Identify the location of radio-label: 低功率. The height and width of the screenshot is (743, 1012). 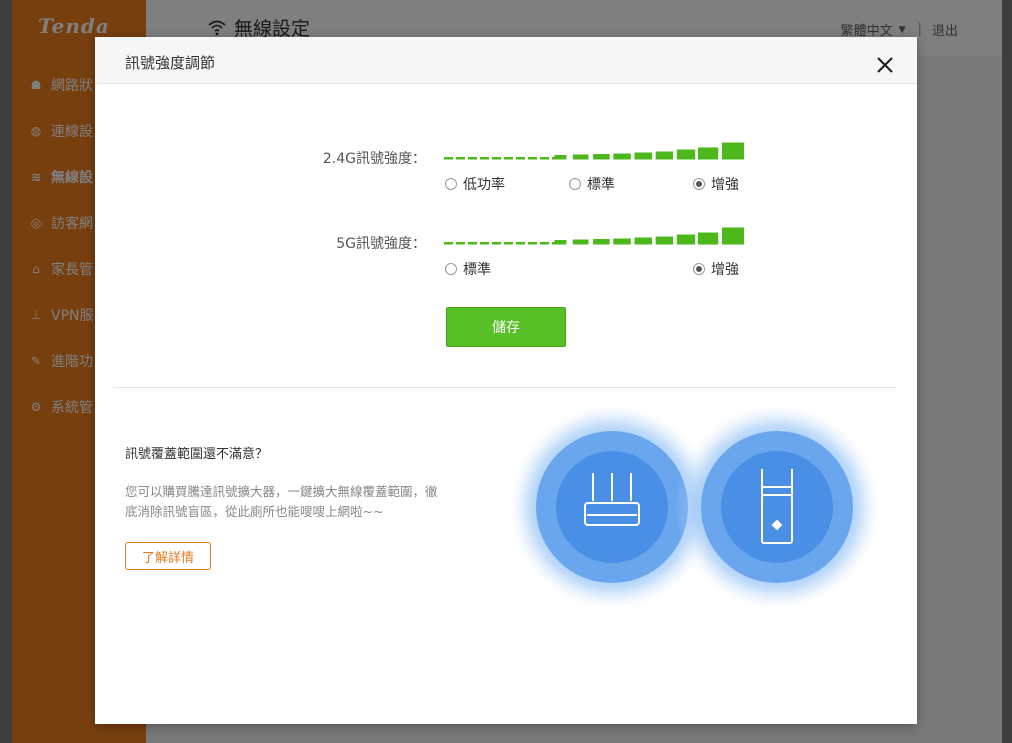
(484, 185).